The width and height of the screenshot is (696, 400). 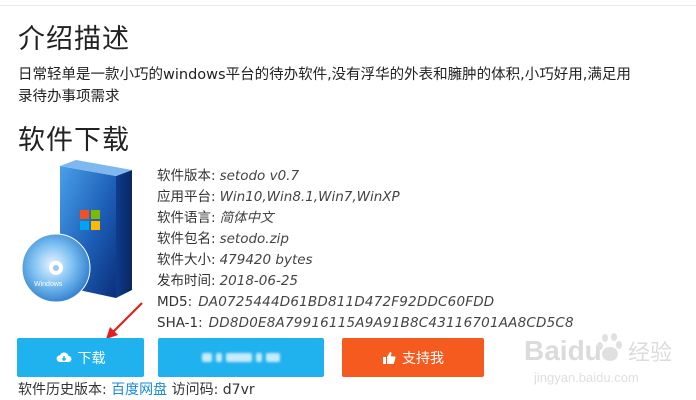 What do you see at coordinates (650, 353) in the screenshot?
I see `svg-text: 经验` at bounding box center [650, 353].